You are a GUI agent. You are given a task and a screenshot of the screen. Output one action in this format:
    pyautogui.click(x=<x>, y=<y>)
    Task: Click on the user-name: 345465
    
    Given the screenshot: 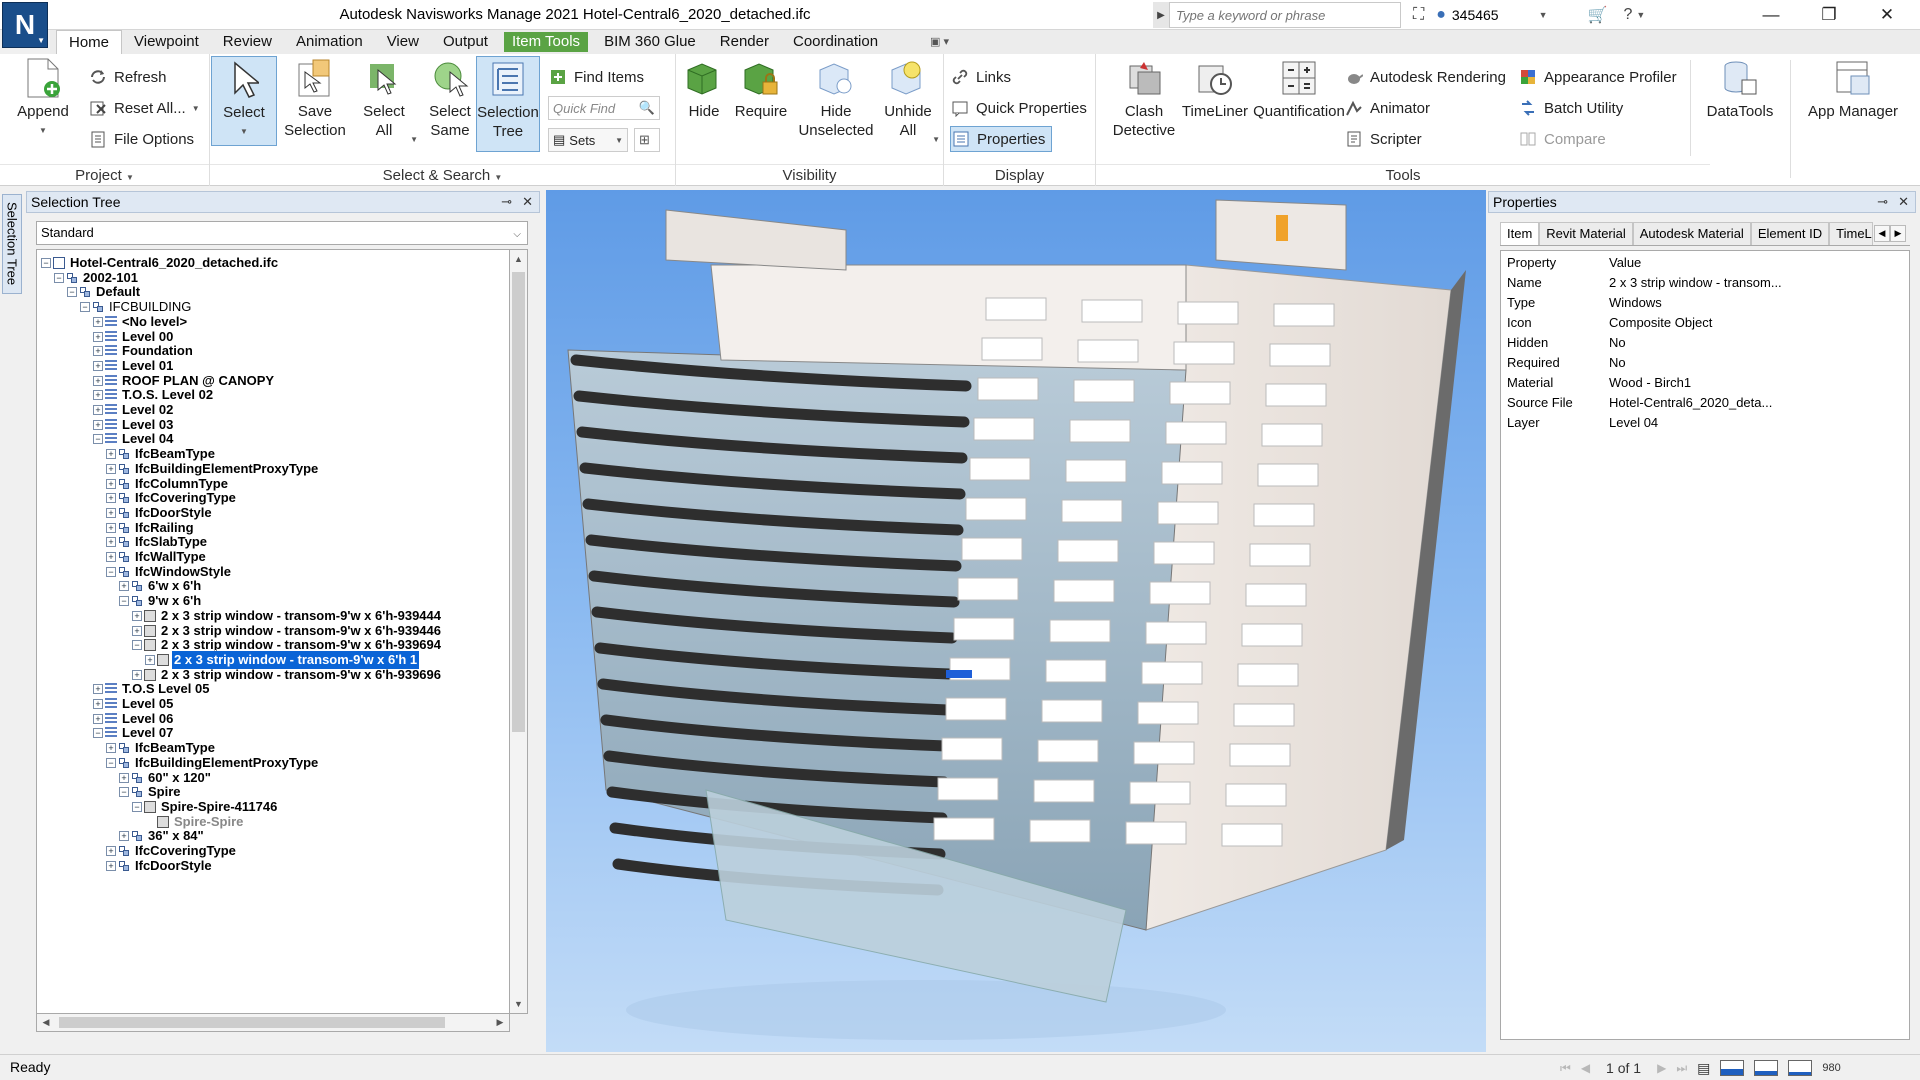 What is the action you would take?
    pyautogui.click(x=1475, y=15)
    